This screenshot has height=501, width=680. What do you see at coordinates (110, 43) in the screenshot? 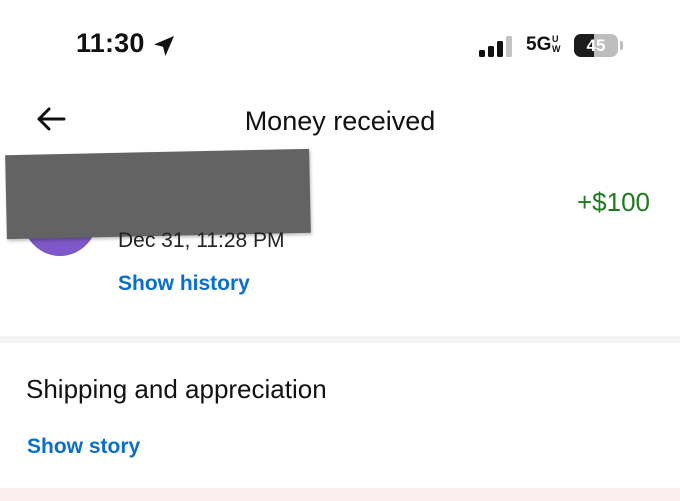
I see `status-time: 11:30` at bounding box center [110, 43].